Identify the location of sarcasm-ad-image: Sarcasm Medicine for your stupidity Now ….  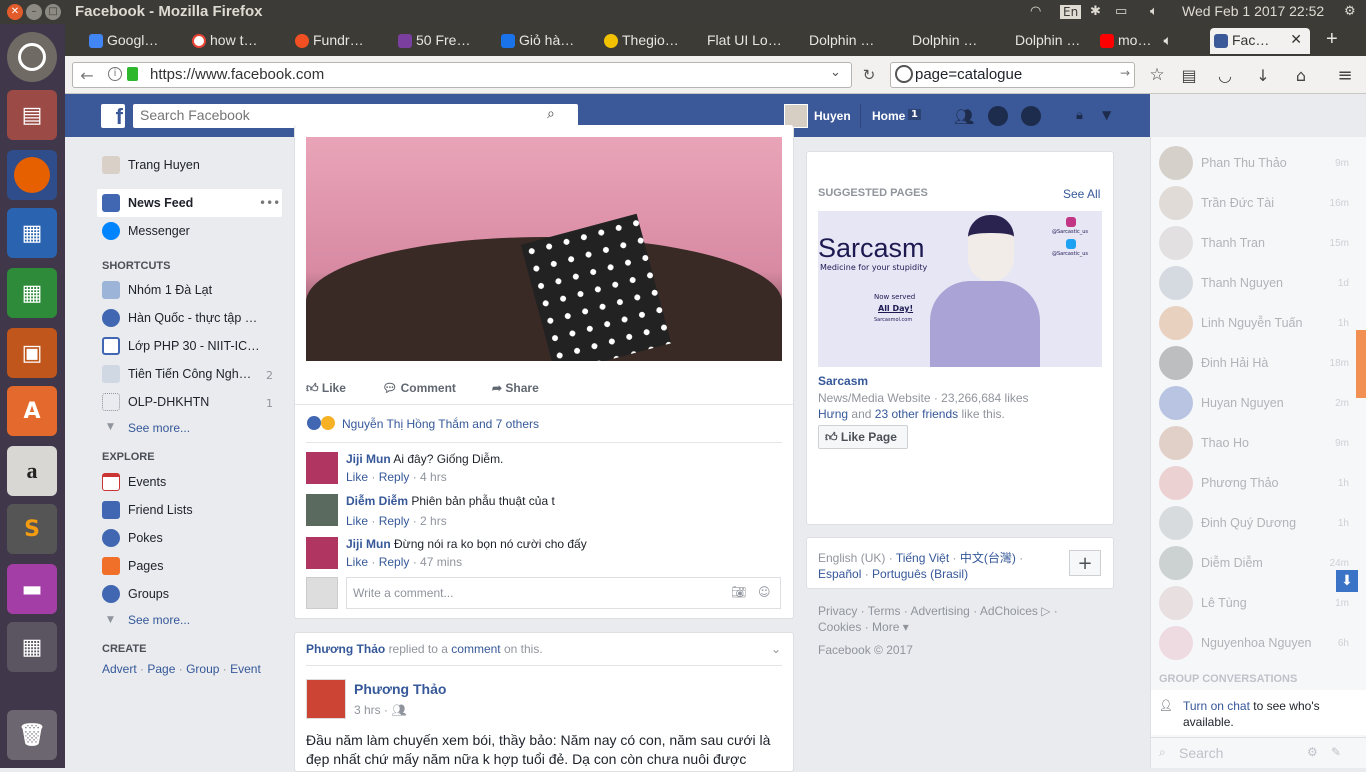
(960, 289).